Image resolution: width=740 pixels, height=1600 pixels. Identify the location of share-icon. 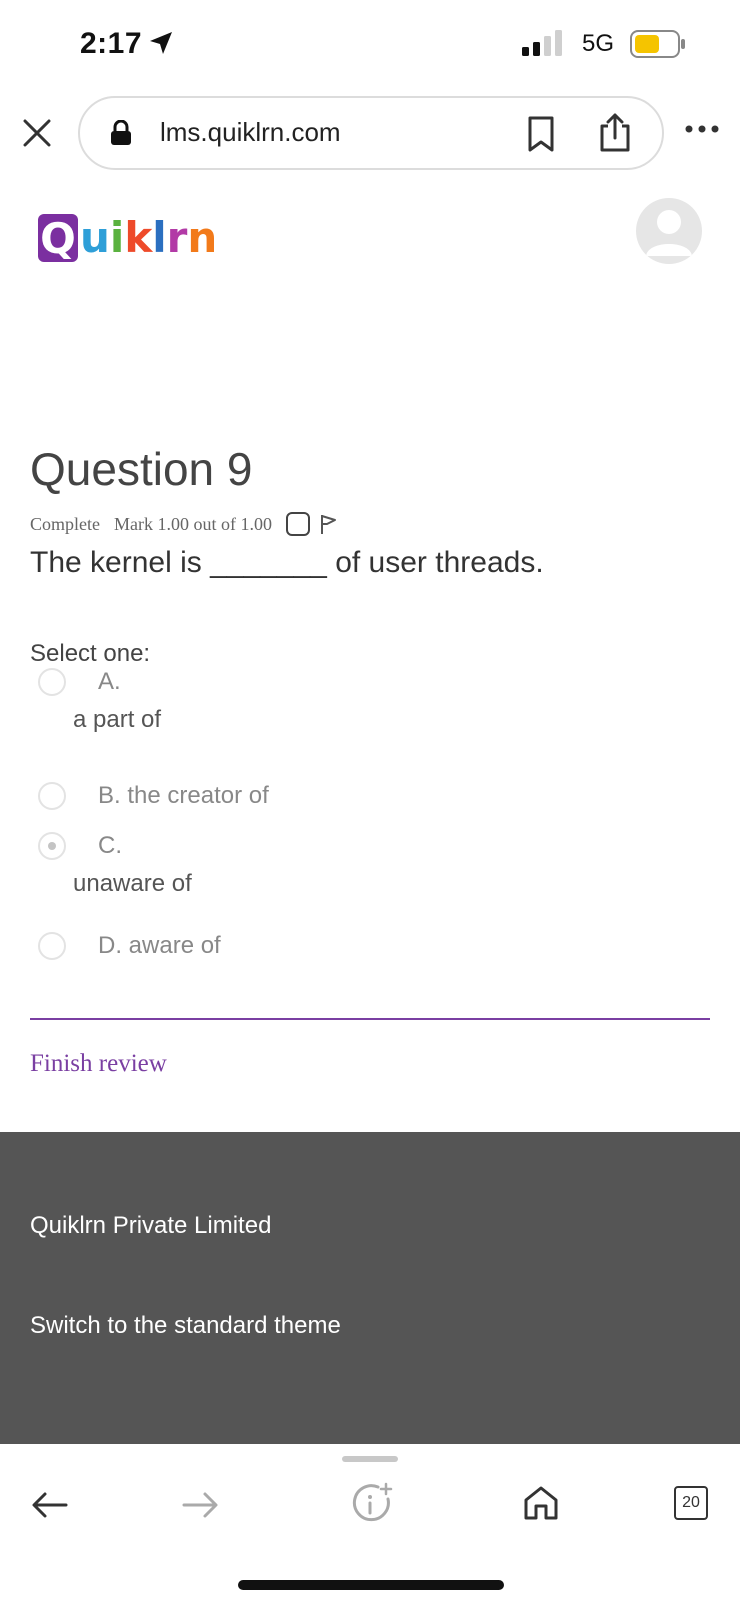
(615, 132).